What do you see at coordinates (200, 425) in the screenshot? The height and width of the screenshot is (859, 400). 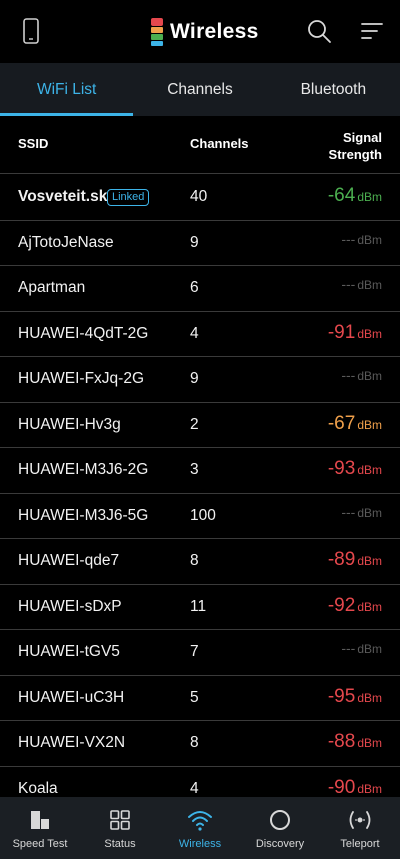 I see `list-item: HUAWEI-Hv3g 2 -67 dBm` at bounding box center [200, 425].